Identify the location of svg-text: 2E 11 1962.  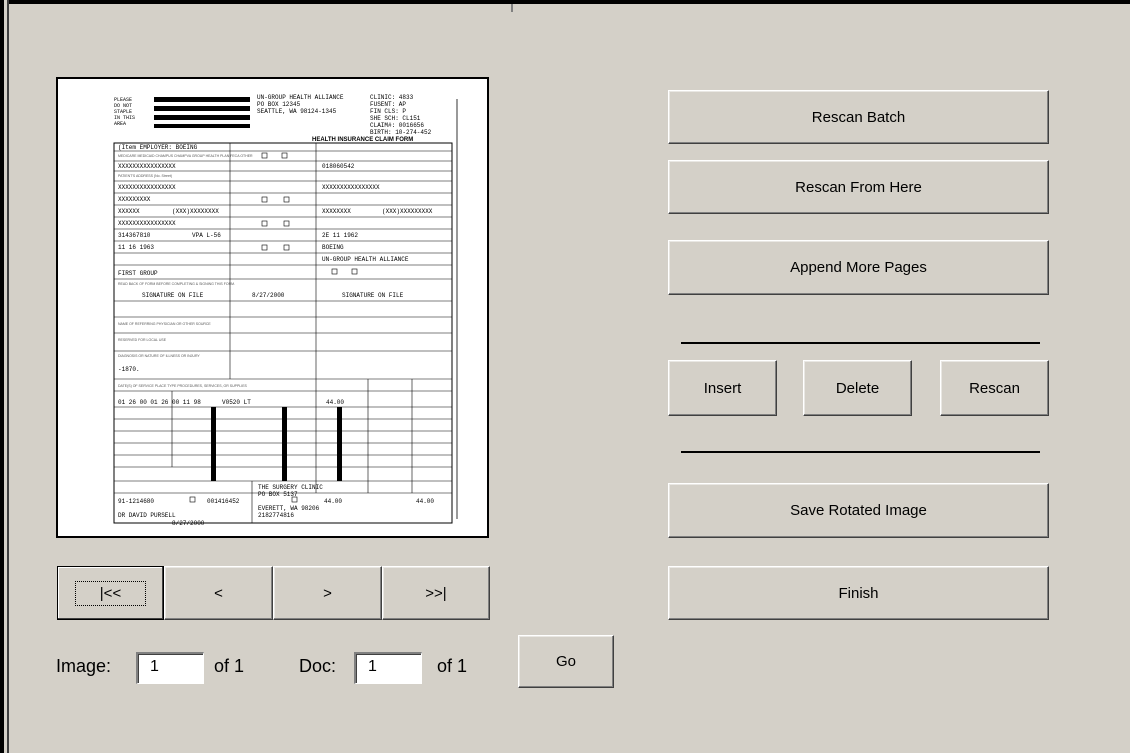
(340, 235).